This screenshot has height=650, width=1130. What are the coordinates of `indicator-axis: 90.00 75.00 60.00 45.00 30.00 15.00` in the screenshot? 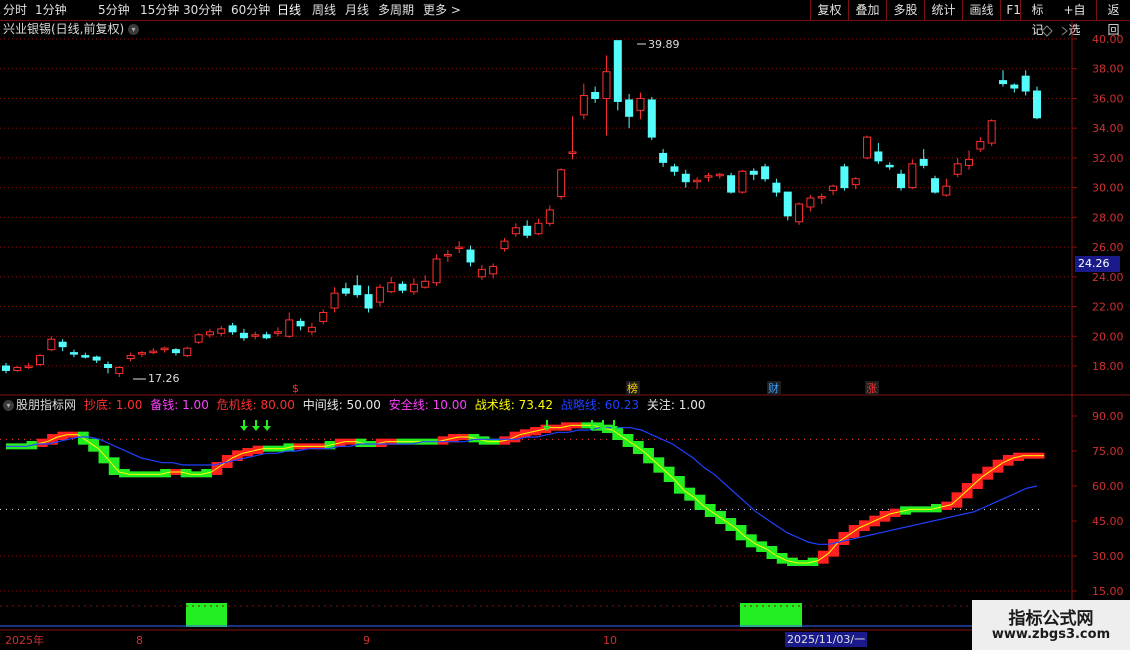 It's located at (1098, 504).